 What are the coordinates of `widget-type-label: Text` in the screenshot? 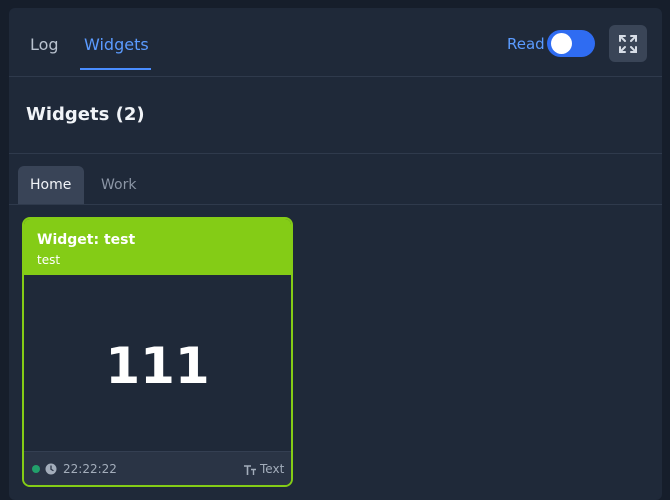 It's located at (272, 469).